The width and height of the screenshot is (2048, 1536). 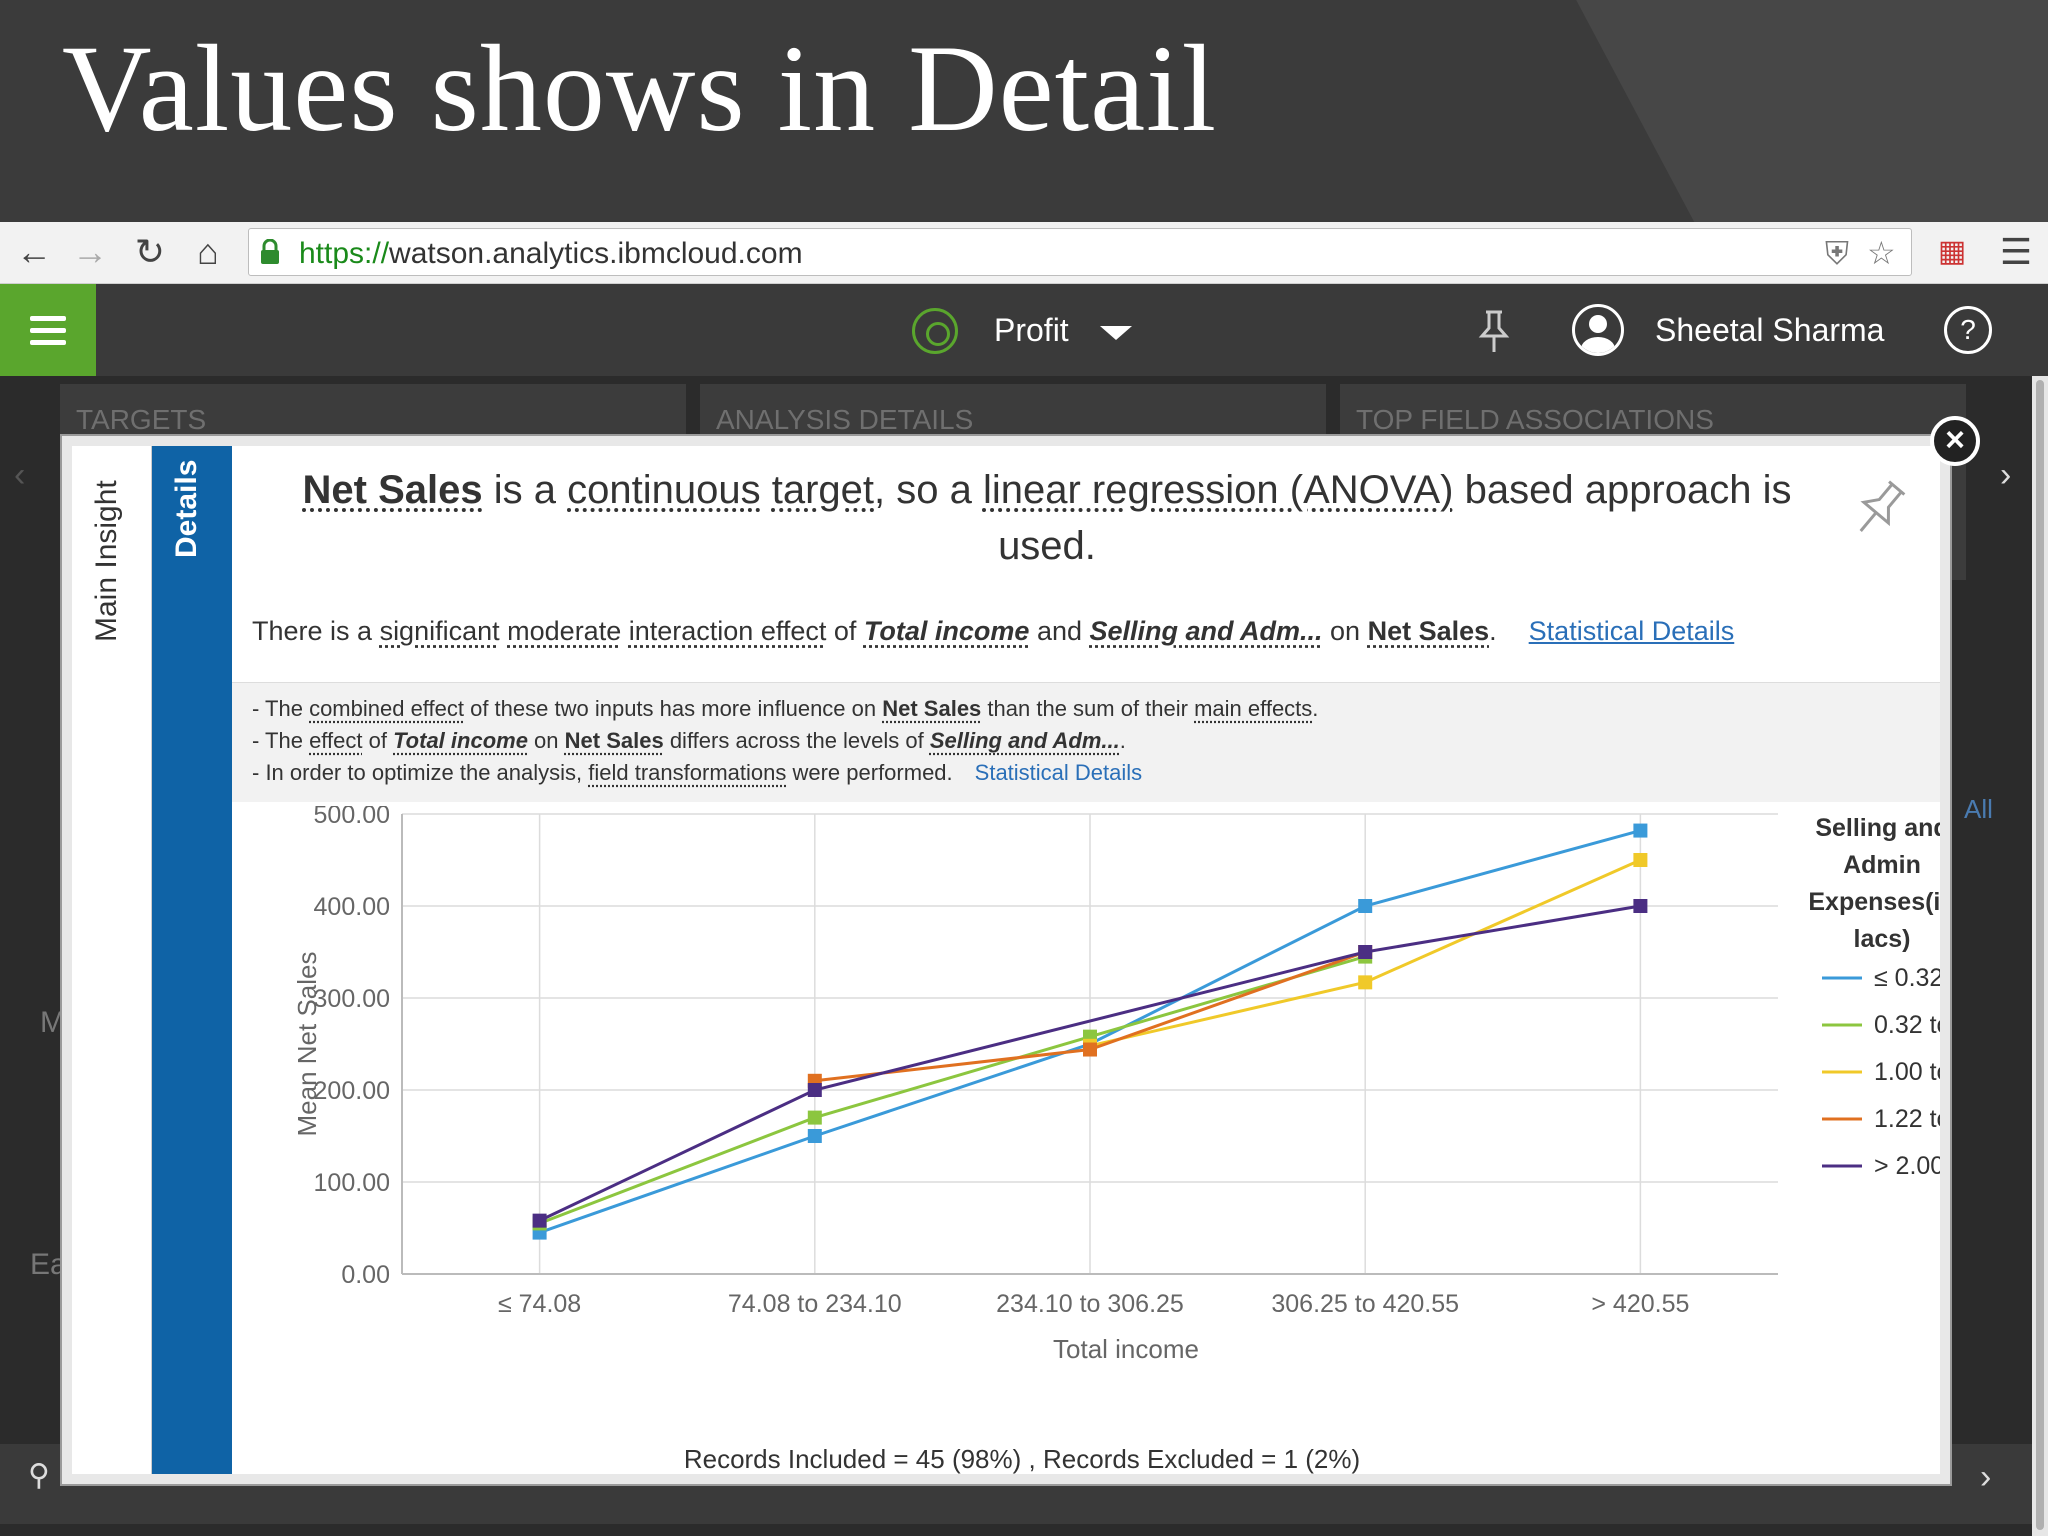 What do you see at coordinates (48, 330) in the screenshot?
I see `hamburger-menu-button` at bounding box center [48, 330].